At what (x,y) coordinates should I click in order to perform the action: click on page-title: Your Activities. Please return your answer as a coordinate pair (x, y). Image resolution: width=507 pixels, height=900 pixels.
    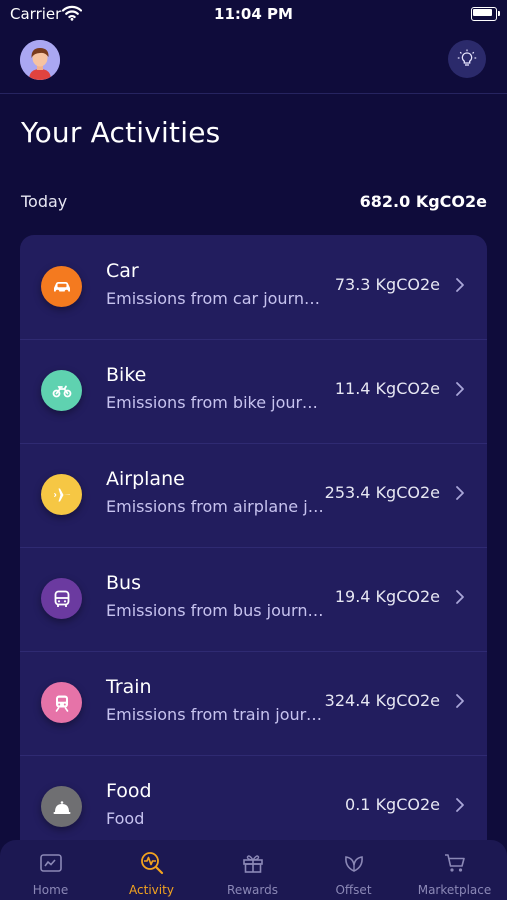
    Looking at the image, I should click on (121, 132).